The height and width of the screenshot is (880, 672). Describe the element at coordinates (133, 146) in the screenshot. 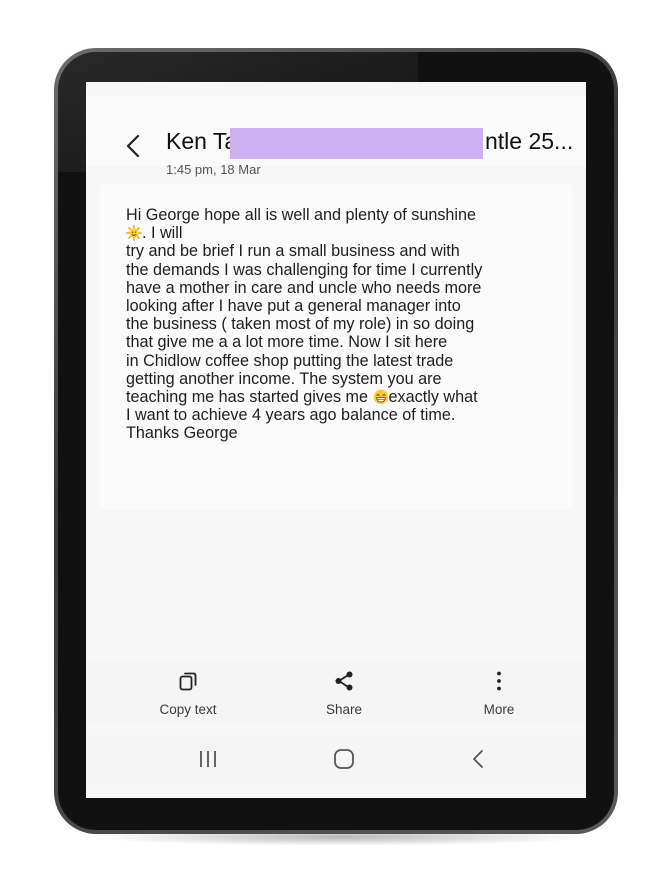

I see `chevron-left-icon` at that location.